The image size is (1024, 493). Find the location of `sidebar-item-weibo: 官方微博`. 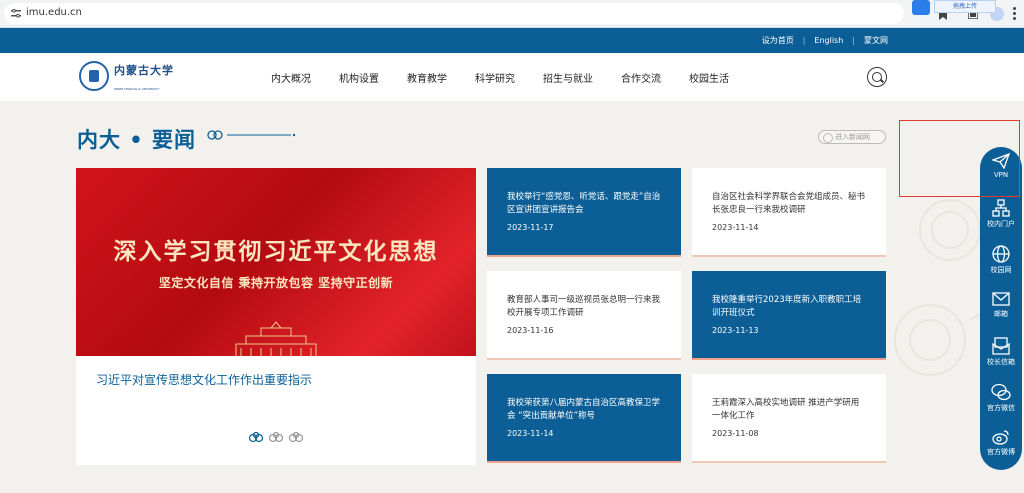

sidebar-item-weibo: 官方微博 is located at coordinates (1001, 443).